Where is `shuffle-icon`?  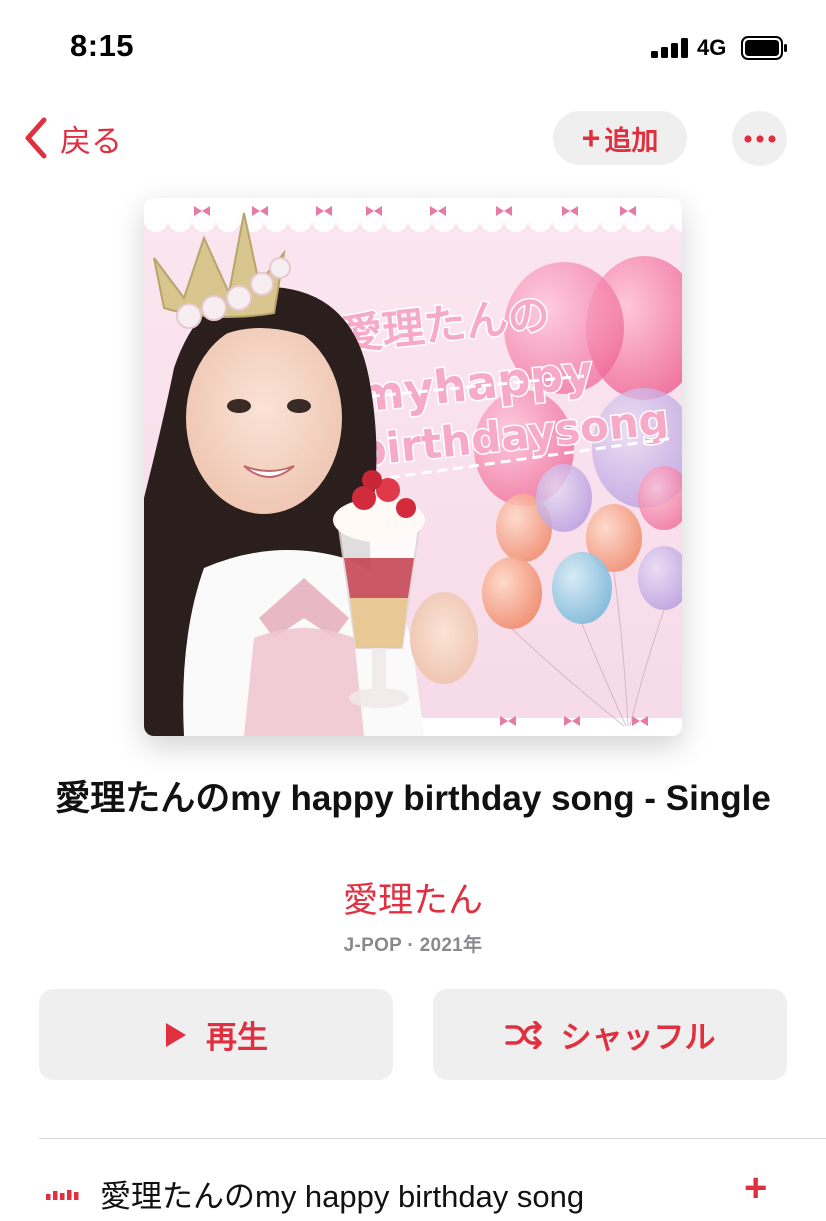 shuffle-icon is located at coordinates (523, 1034).